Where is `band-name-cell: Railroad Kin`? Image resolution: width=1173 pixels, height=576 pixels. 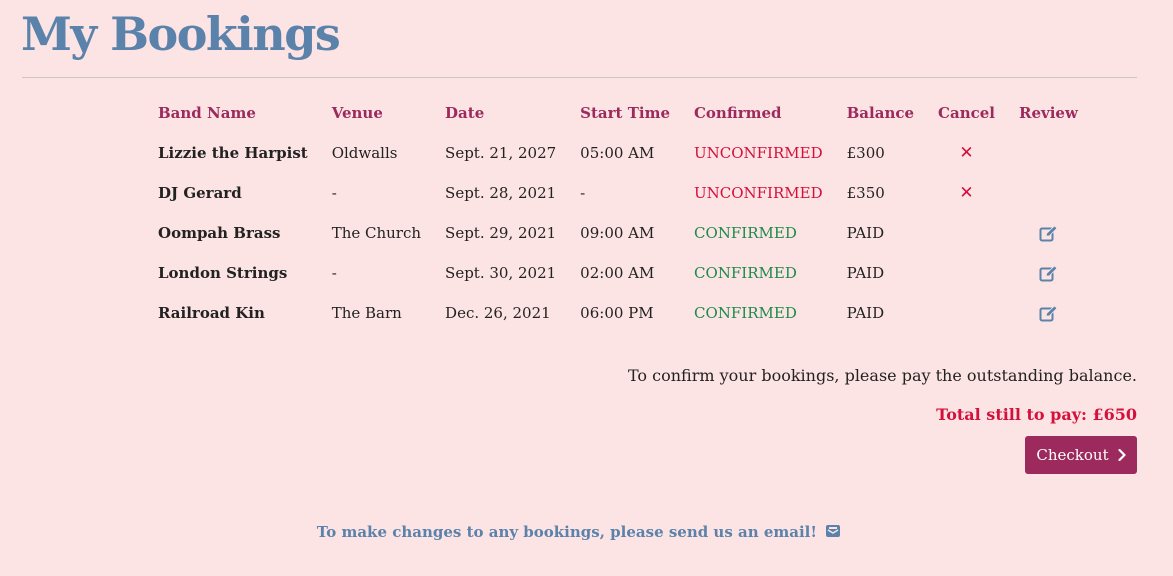
band-name-cell: Railroad Kin is located at coordinates (211, 313).